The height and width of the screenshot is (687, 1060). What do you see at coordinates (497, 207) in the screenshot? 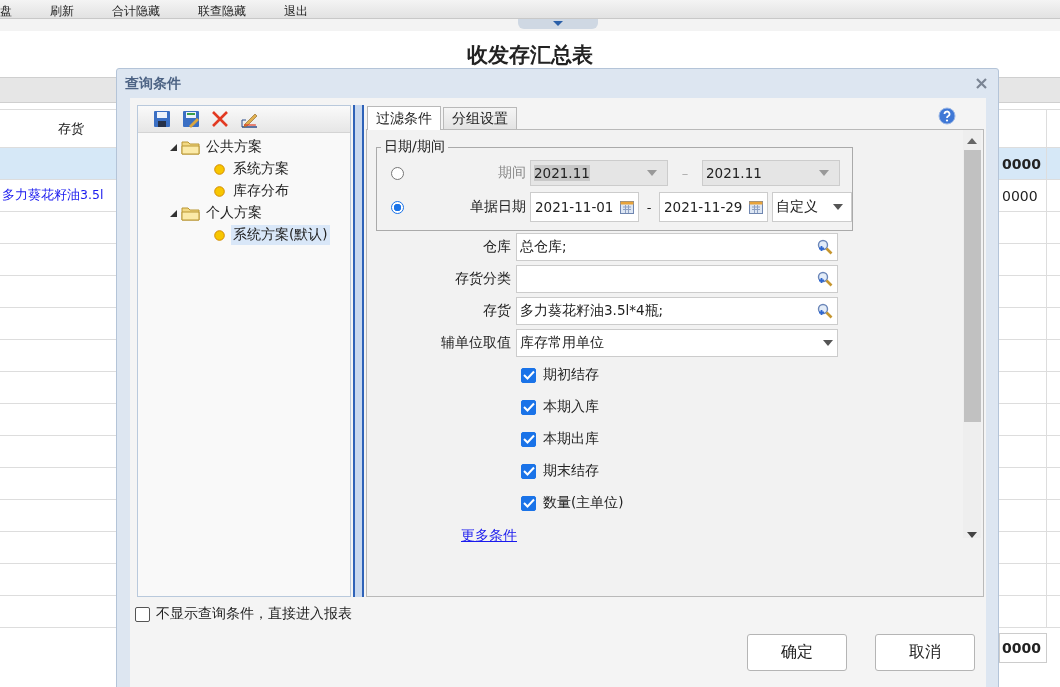
I see `option-label: 单据日期` at bounding box center [497, 207].